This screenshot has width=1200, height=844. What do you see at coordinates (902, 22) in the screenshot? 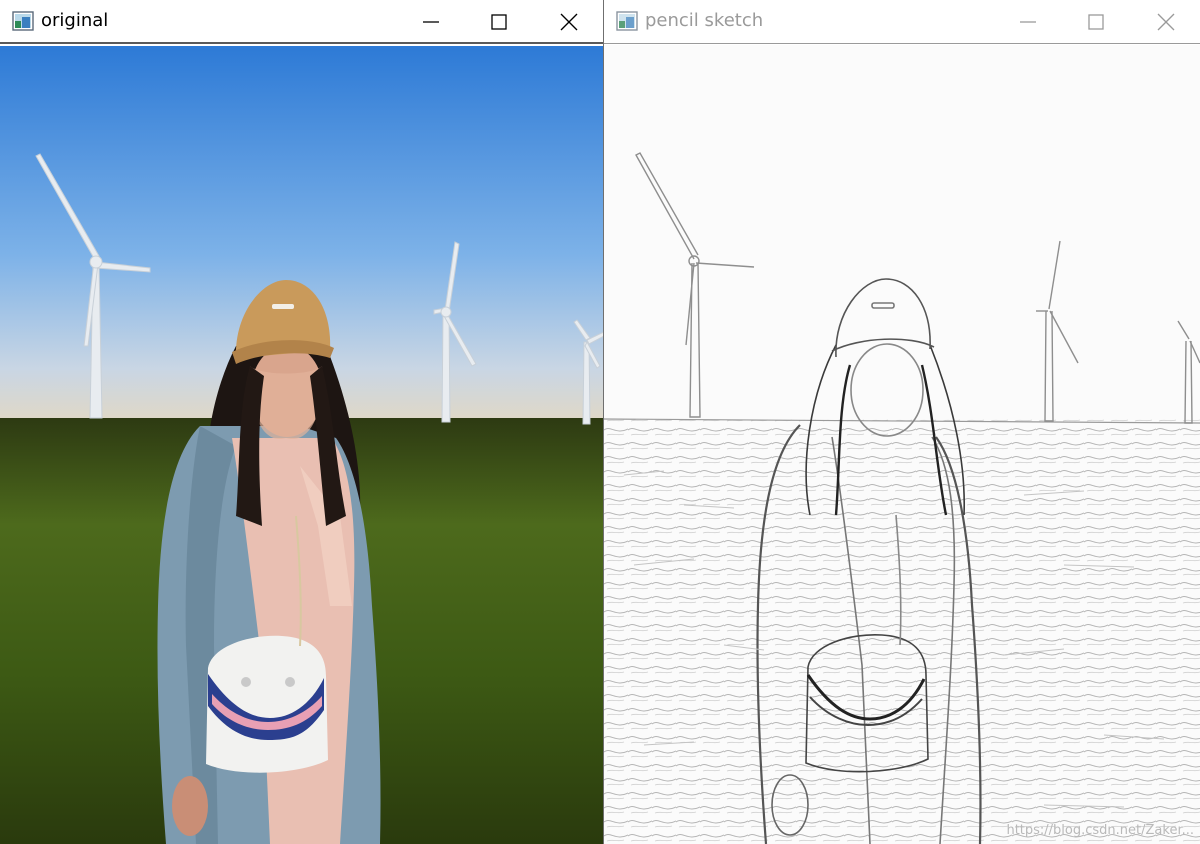
I see `titlebar-pencil-sketch: pencil sketch` at bounding box center [902, 22].